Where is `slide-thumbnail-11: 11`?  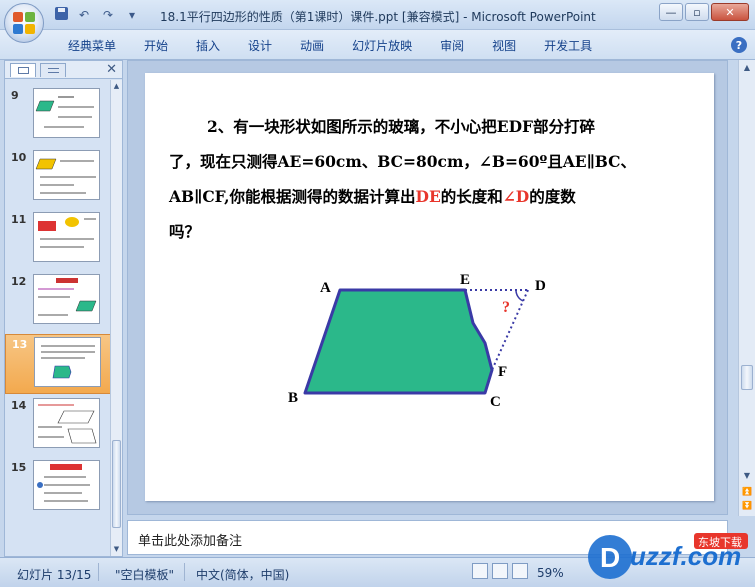
slide-thumbnail-11: 11 is located at coordinates (58, 240).